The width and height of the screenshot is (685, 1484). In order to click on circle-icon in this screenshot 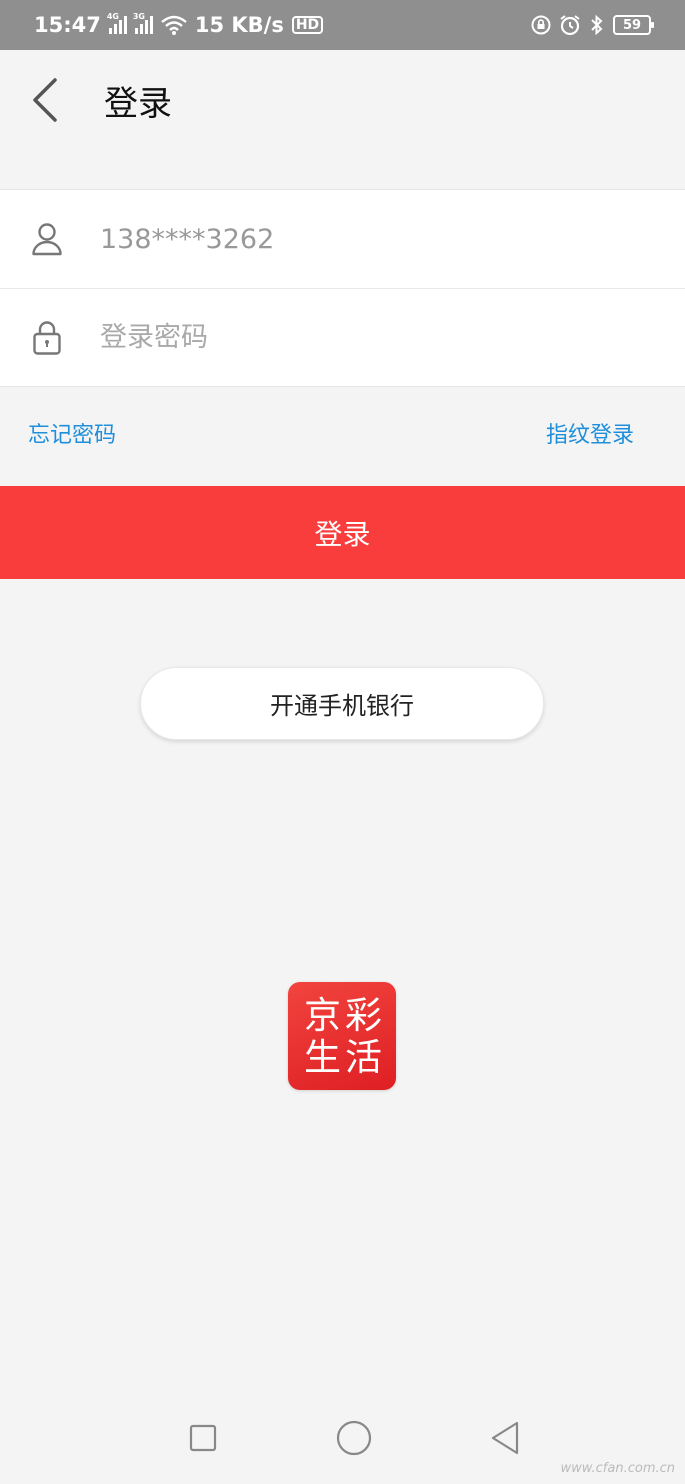, I will do `click(353, 1438)`.